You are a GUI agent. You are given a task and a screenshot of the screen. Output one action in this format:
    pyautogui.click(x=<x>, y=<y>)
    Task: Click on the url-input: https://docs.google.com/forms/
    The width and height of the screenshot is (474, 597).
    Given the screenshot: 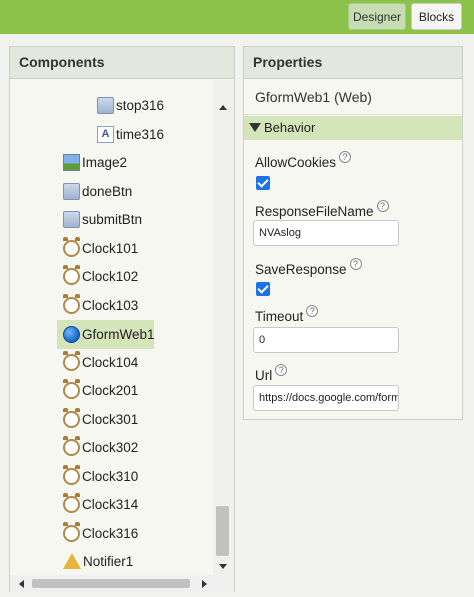 What is the action you would take?
    pyautogui.click(x=326, y=398)
    